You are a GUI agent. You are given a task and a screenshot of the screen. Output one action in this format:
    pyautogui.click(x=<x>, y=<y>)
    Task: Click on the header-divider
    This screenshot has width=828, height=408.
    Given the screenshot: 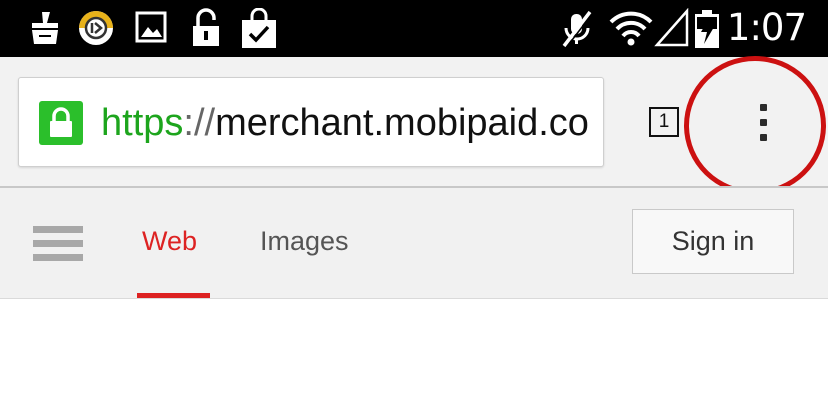 What is the action you would take?
    pyautogui.click(x=414, y=298)
    